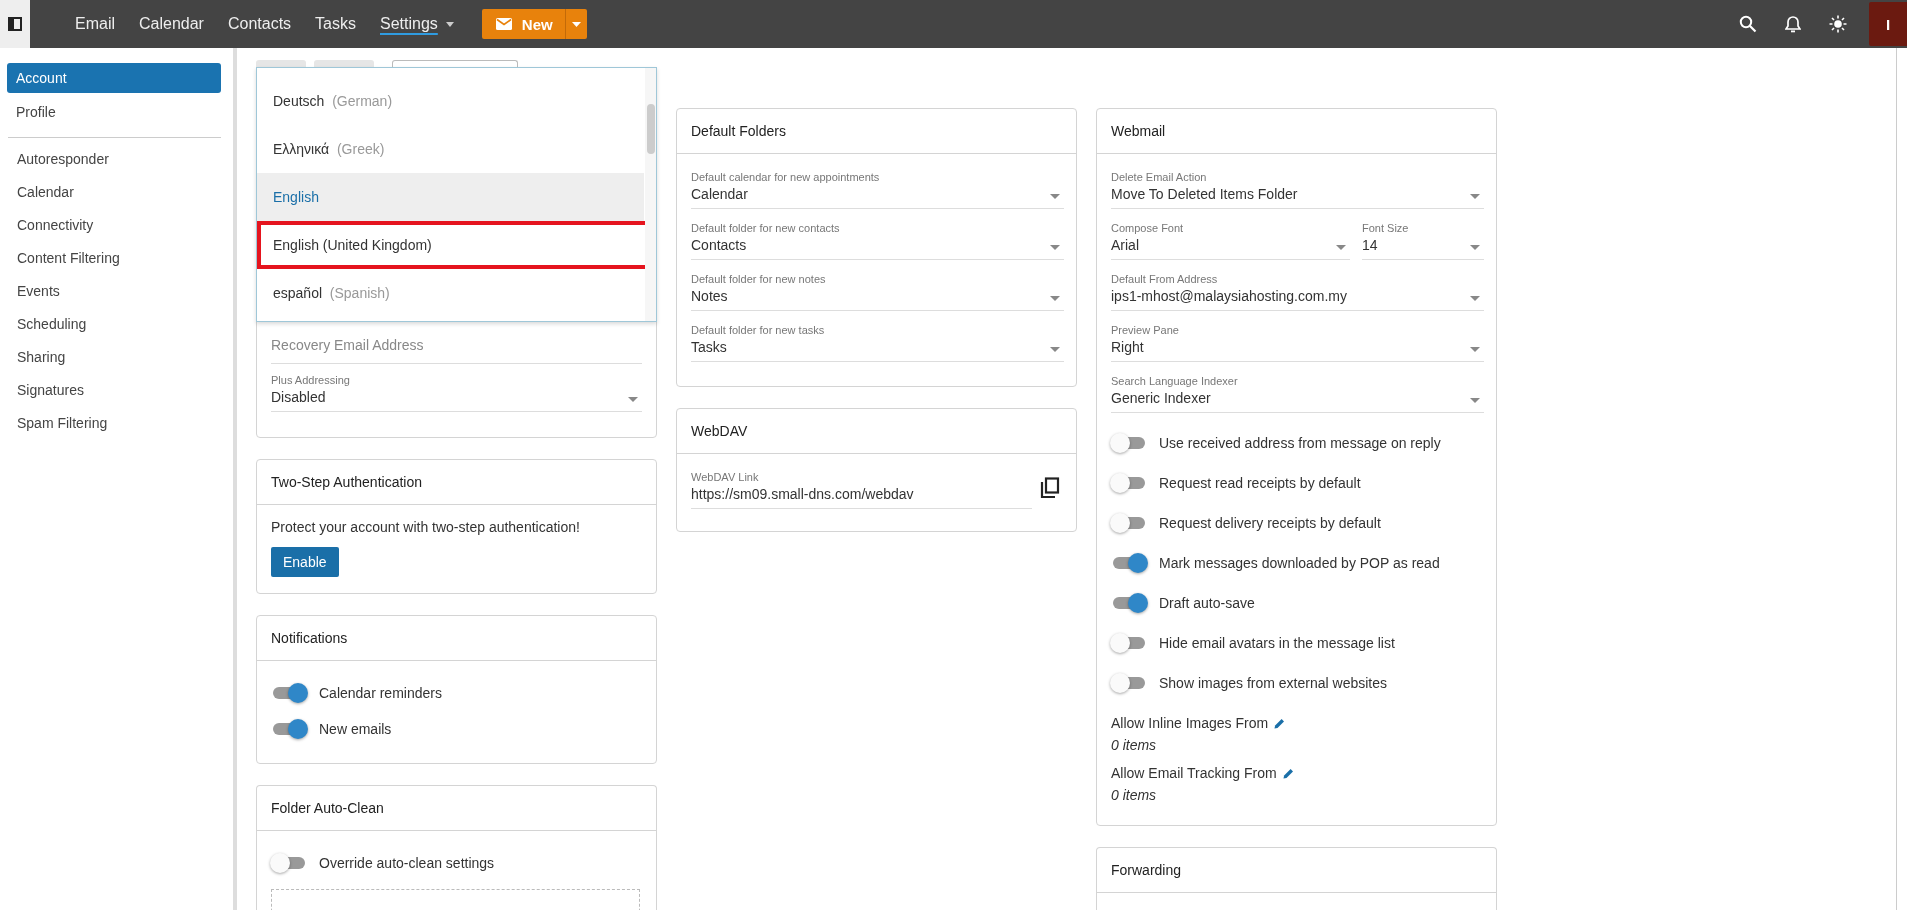 The width and height of the screenshot is (1907, 910). Describe the element at coordinates (650, 194) in the screenshot. I see `scrollbar` at that location.